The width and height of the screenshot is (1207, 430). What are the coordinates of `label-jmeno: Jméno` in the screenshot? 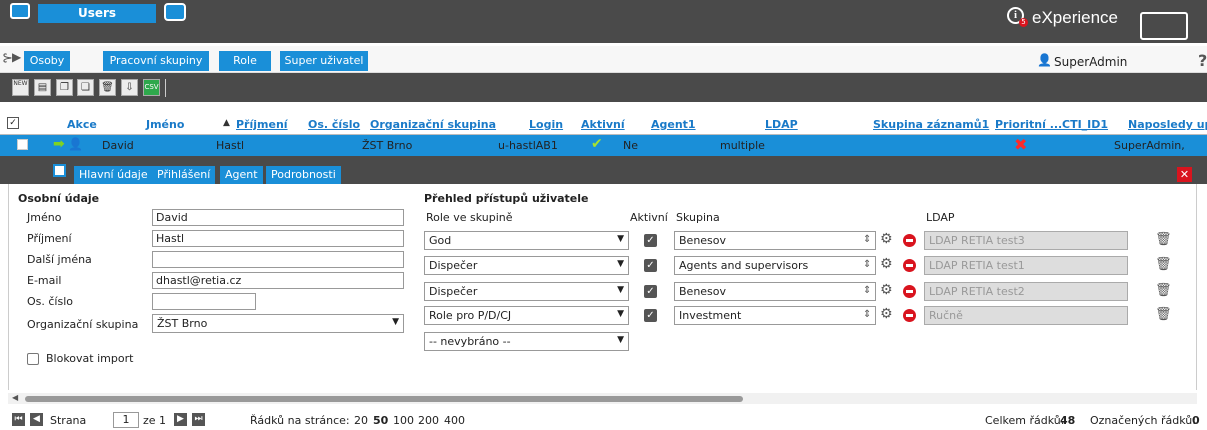 It's located at (44, 217).